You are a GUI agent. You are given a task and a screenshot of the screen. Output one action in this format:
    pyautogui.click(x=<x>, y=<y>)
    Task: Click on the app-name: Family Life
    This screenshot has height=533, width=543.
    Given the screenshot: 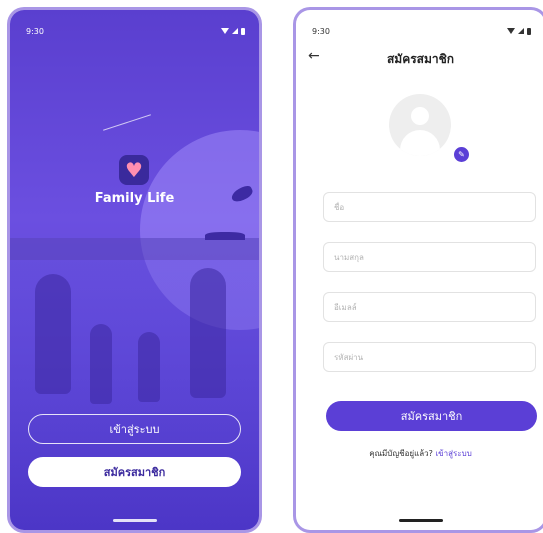 What is the action you would take?
    pyautogui.click(x=134, y=198)
    